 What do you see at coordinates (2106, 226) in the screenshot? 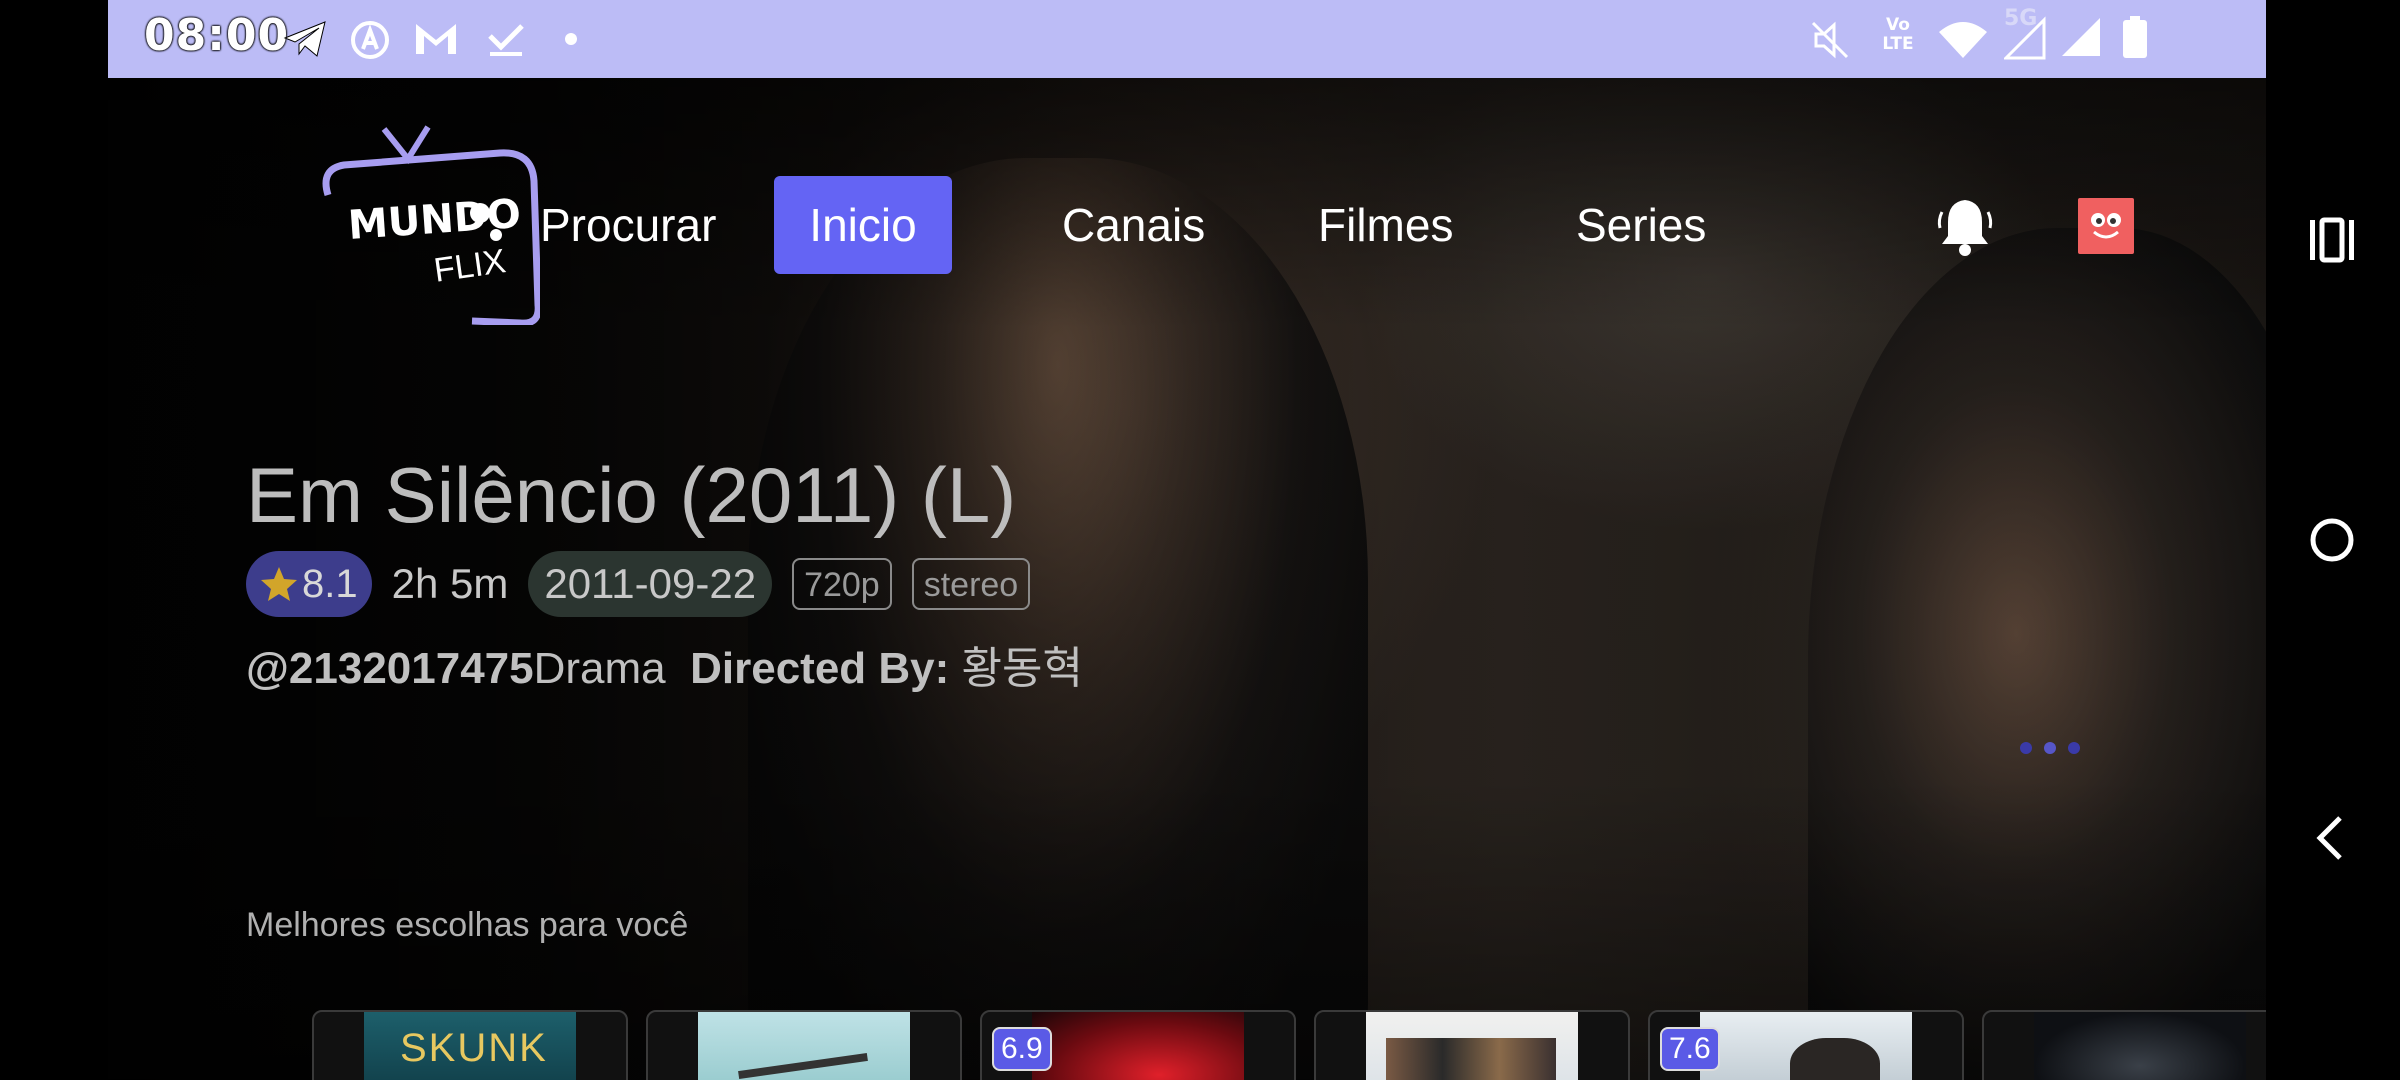
I see `profile-avatar` at bounding box center [2106, 226].